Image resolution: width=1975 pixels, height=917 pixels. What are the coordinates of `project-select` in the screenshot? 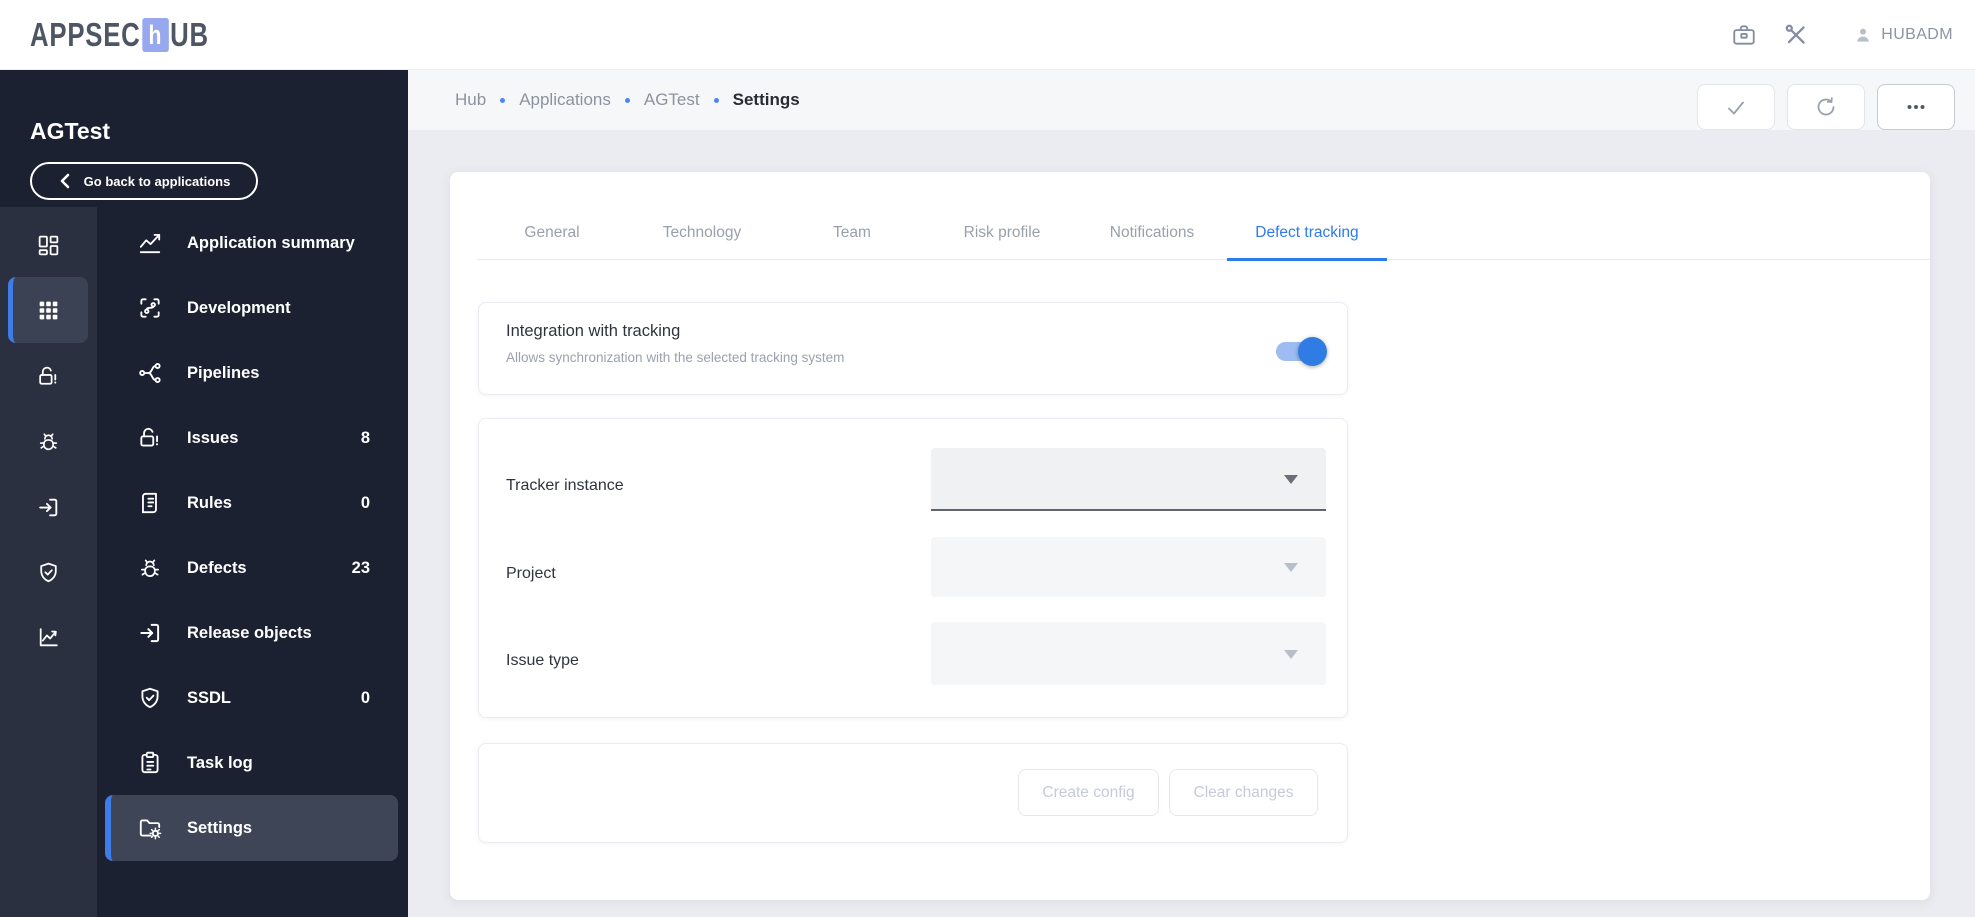 It's located at (1128, 567).